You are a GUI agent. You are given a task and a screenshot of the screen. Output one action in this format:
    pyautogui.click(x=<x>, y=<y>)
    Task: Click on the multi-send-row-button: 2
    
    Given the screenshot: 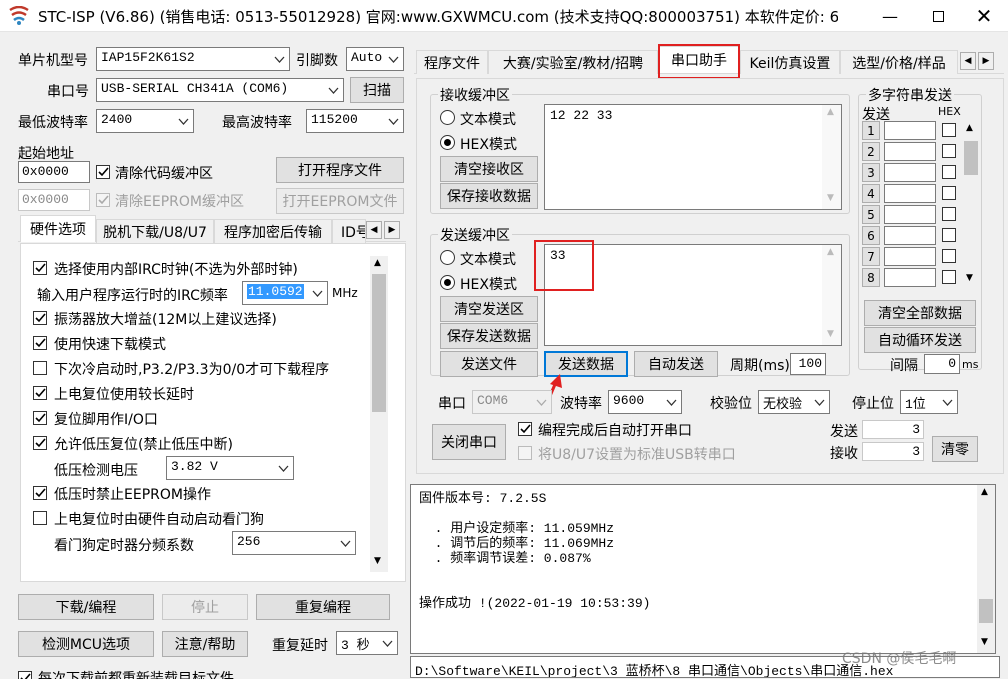 What is the action you would take?
    pyautogui.click(x=871, y=151)
    